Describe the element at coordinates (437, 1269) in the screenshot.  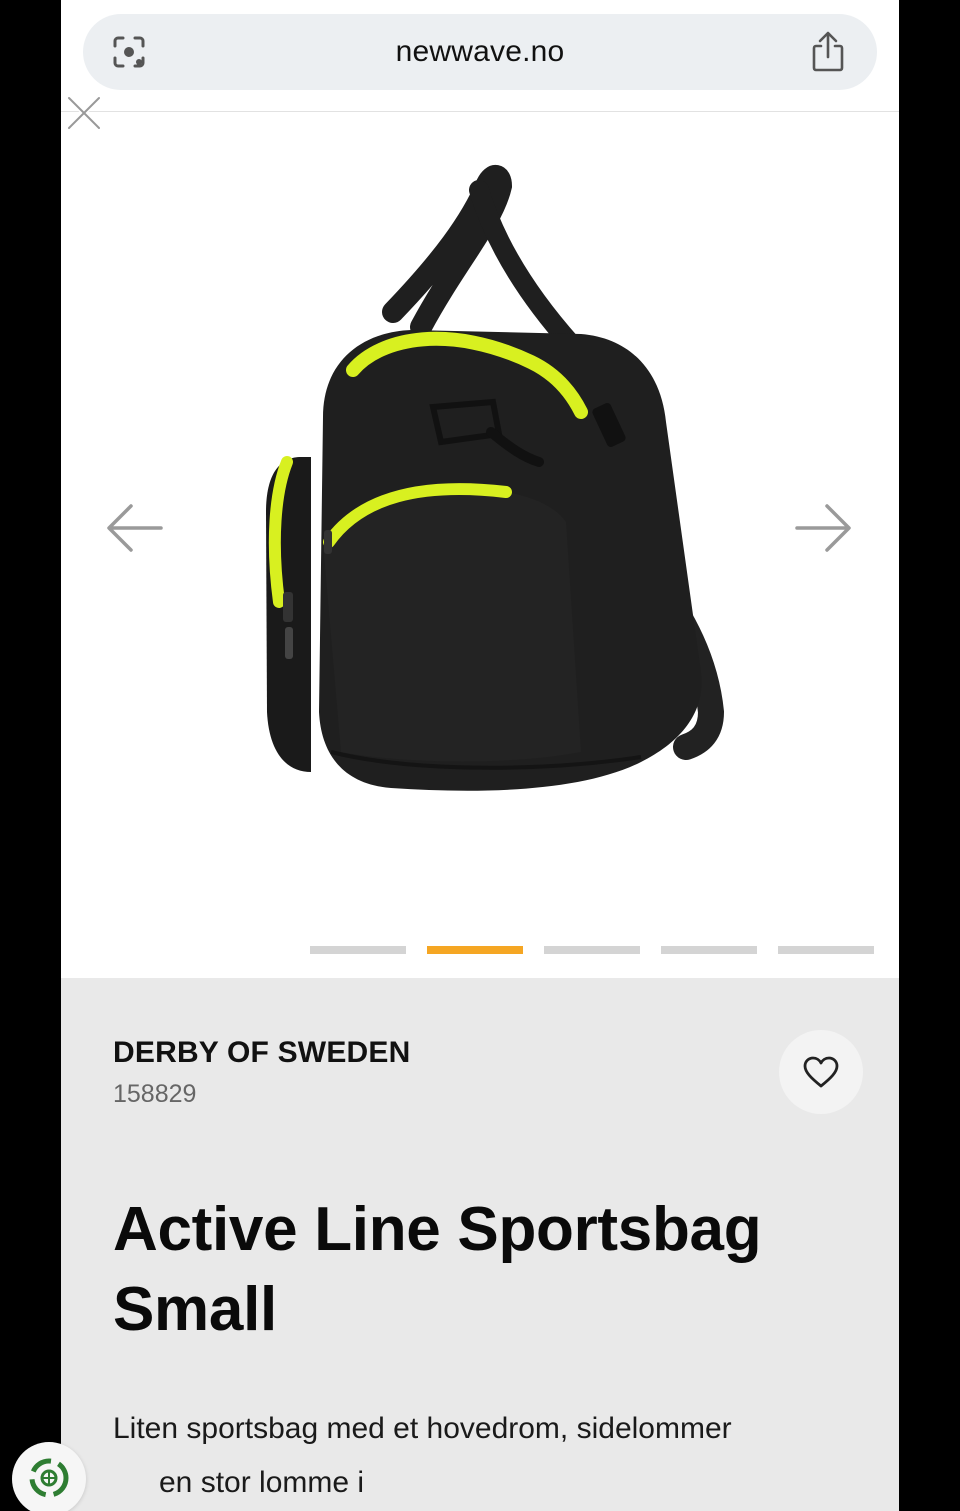
I see `product-title: Active Line Sportsbag Small` at that location.